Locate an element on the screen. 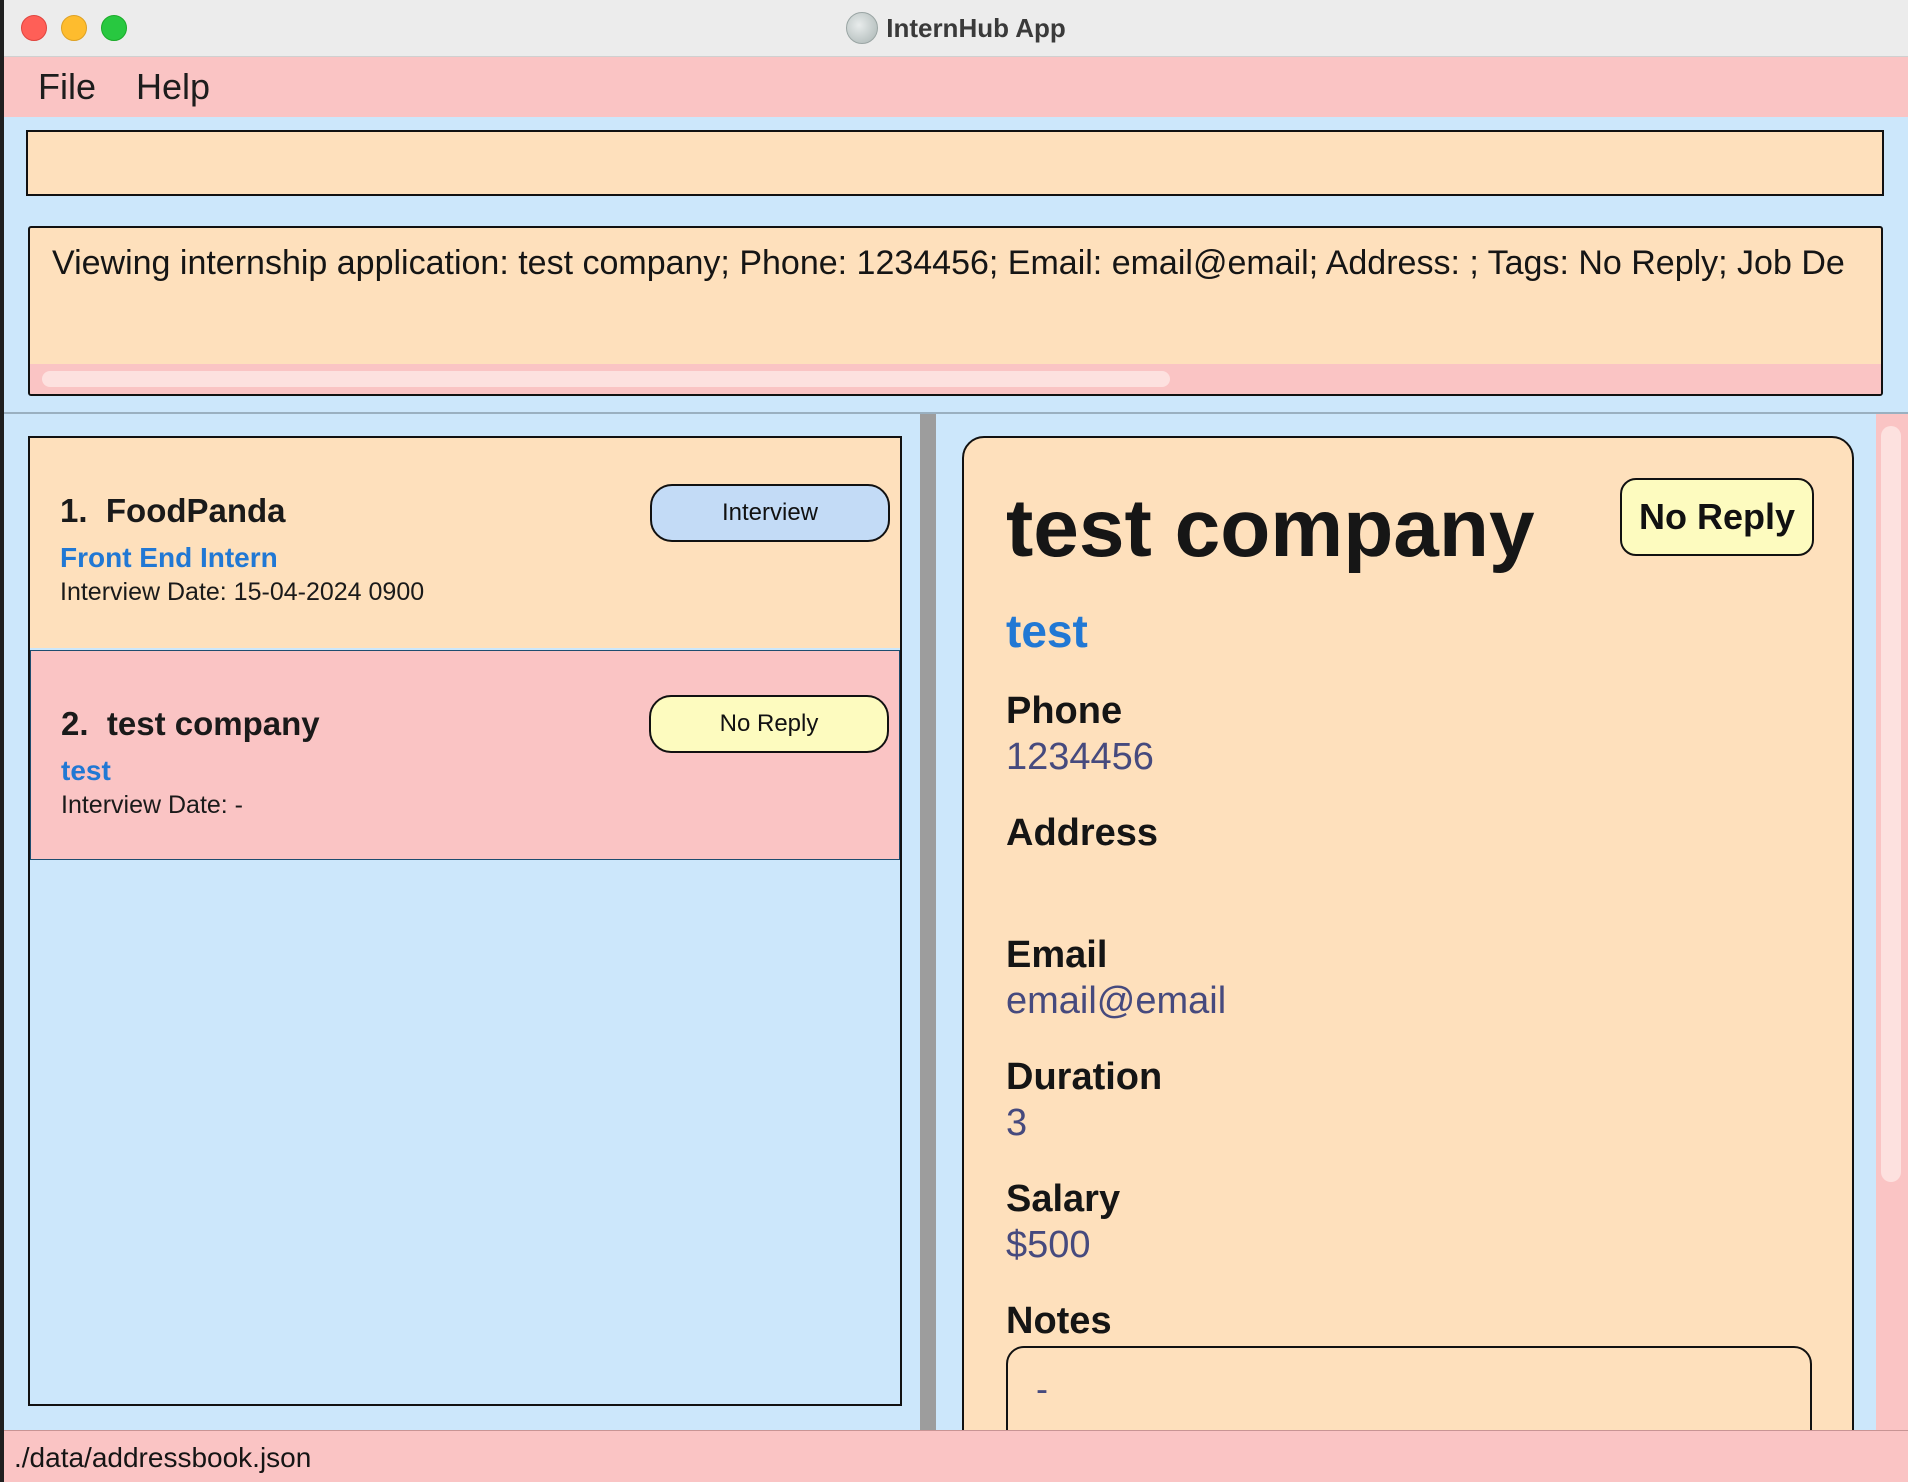  pane-divider is located at coordinates (956, 413).